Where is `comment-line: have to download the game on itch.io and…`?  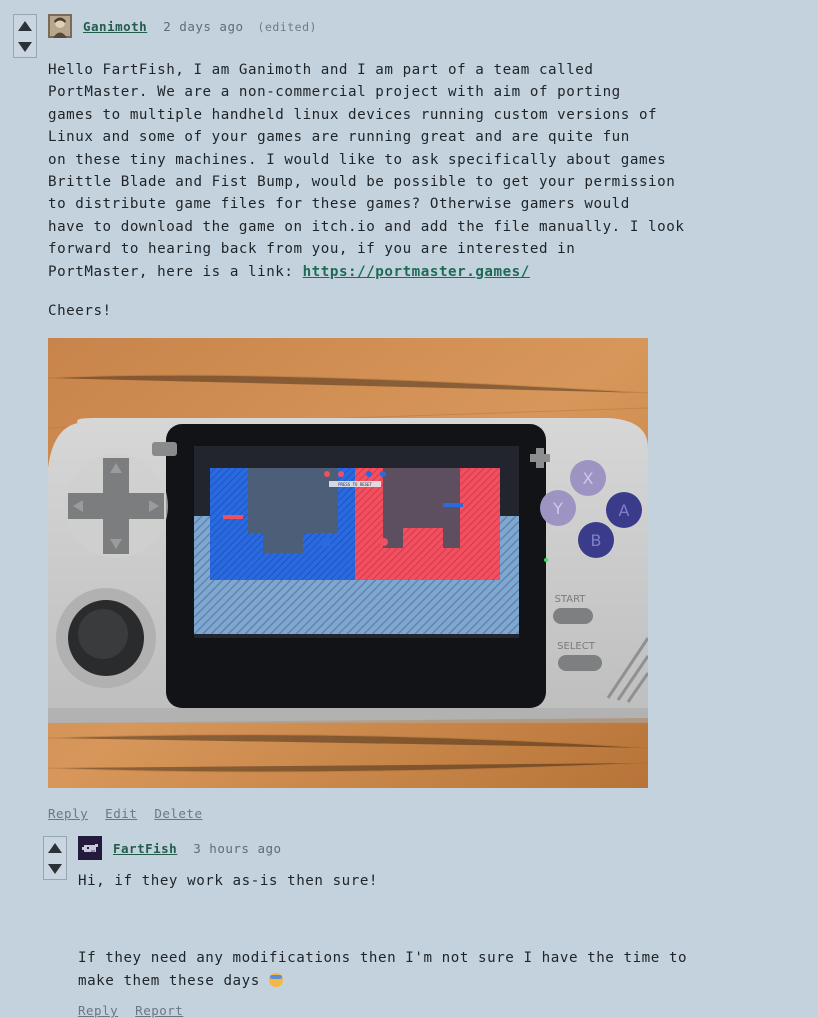 comment-line: have to download the game on itch.io and… is located at coordinates (366, 226).